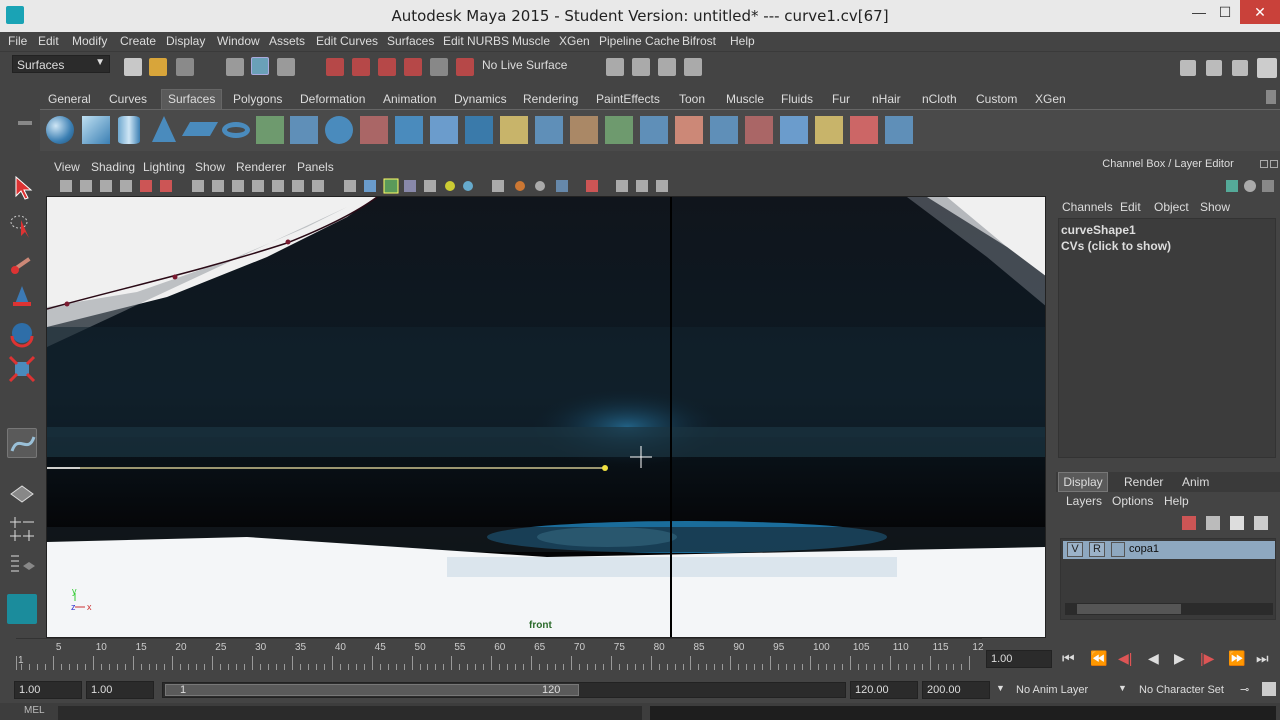 The width and height of the screenshot is (1280, 720). Describe the element at coordinates (1240, 68) in the screenshot. I see `tool-settings-icon` at that location.